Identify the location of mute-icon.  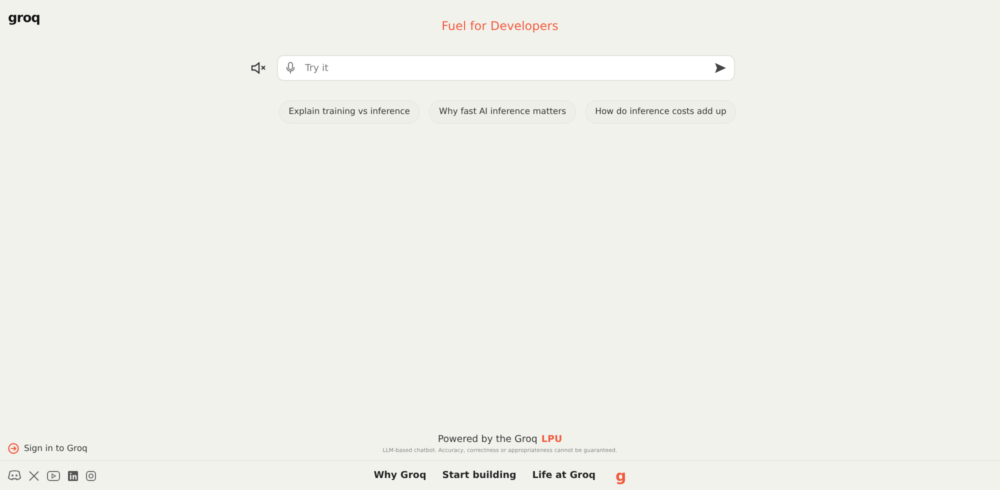
(259, 68).